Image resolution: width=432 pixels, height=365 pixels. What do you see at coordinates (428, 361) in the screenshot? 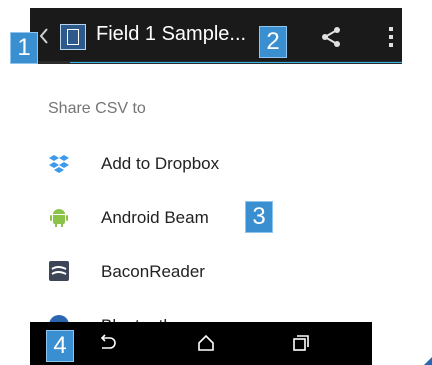
I see `decorative-corner-mark` at bounding box center [428, 361].